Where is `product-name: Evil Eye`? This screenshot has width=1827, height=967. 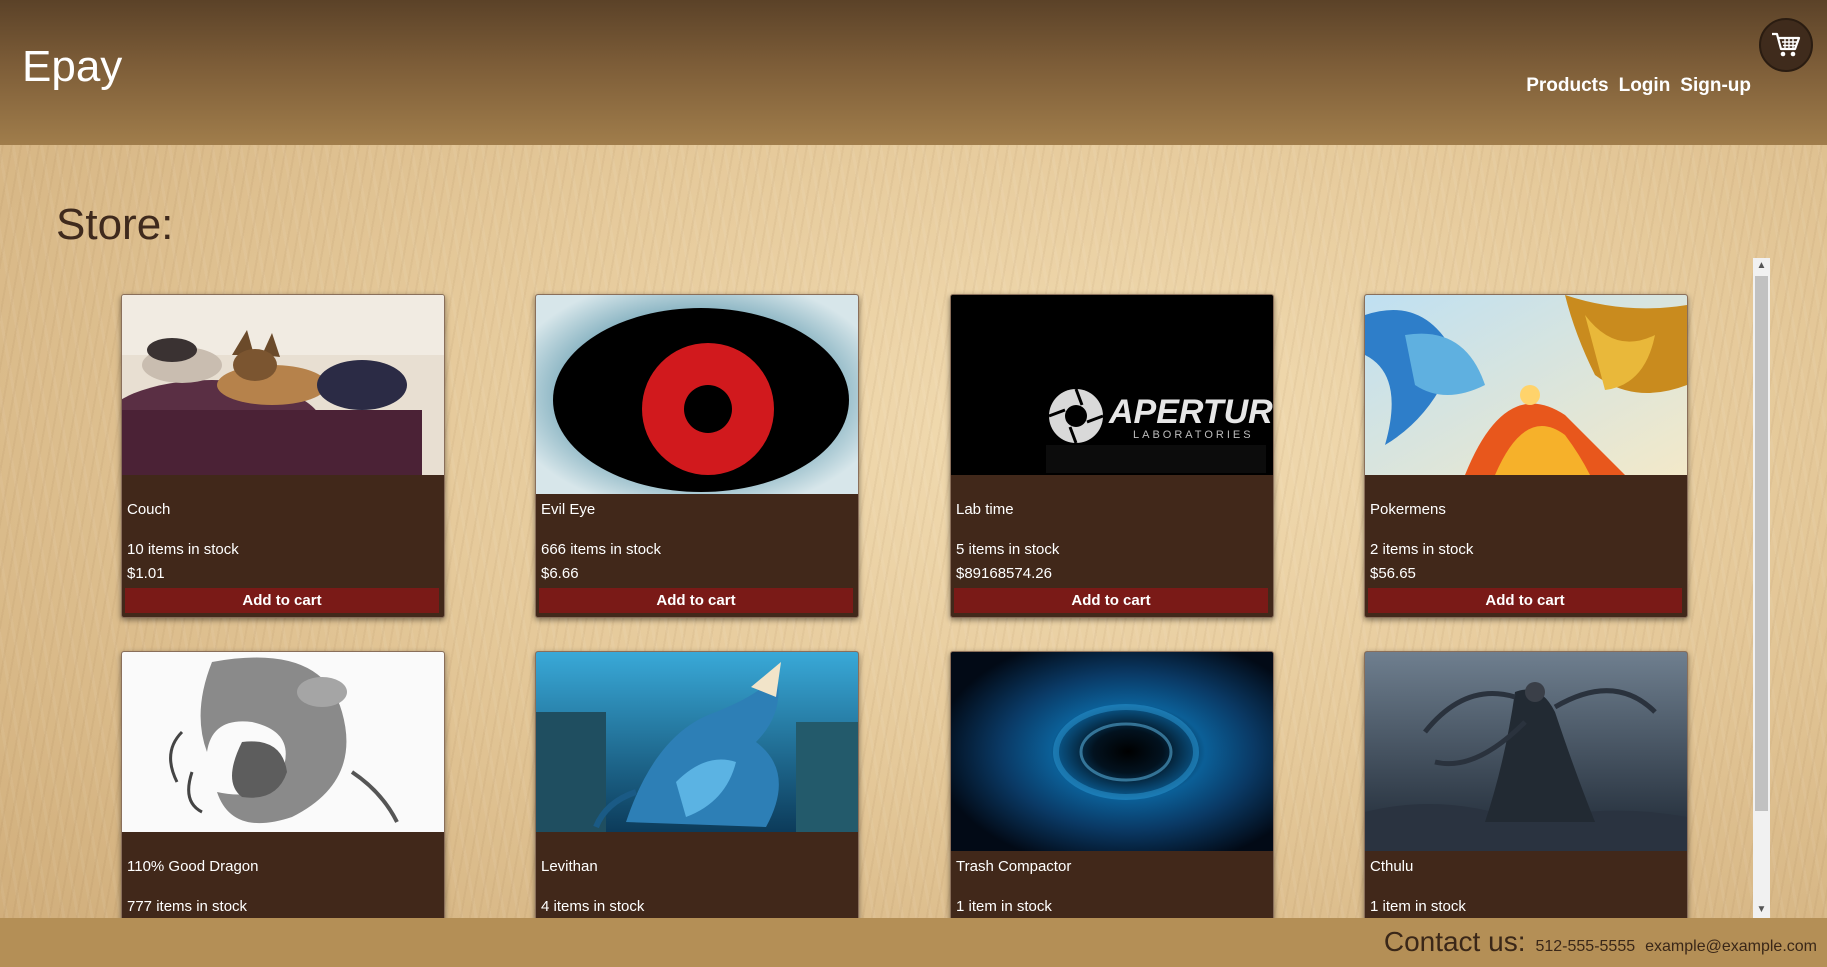 product-name: Evil Eye is located at coordinates (568, 509).